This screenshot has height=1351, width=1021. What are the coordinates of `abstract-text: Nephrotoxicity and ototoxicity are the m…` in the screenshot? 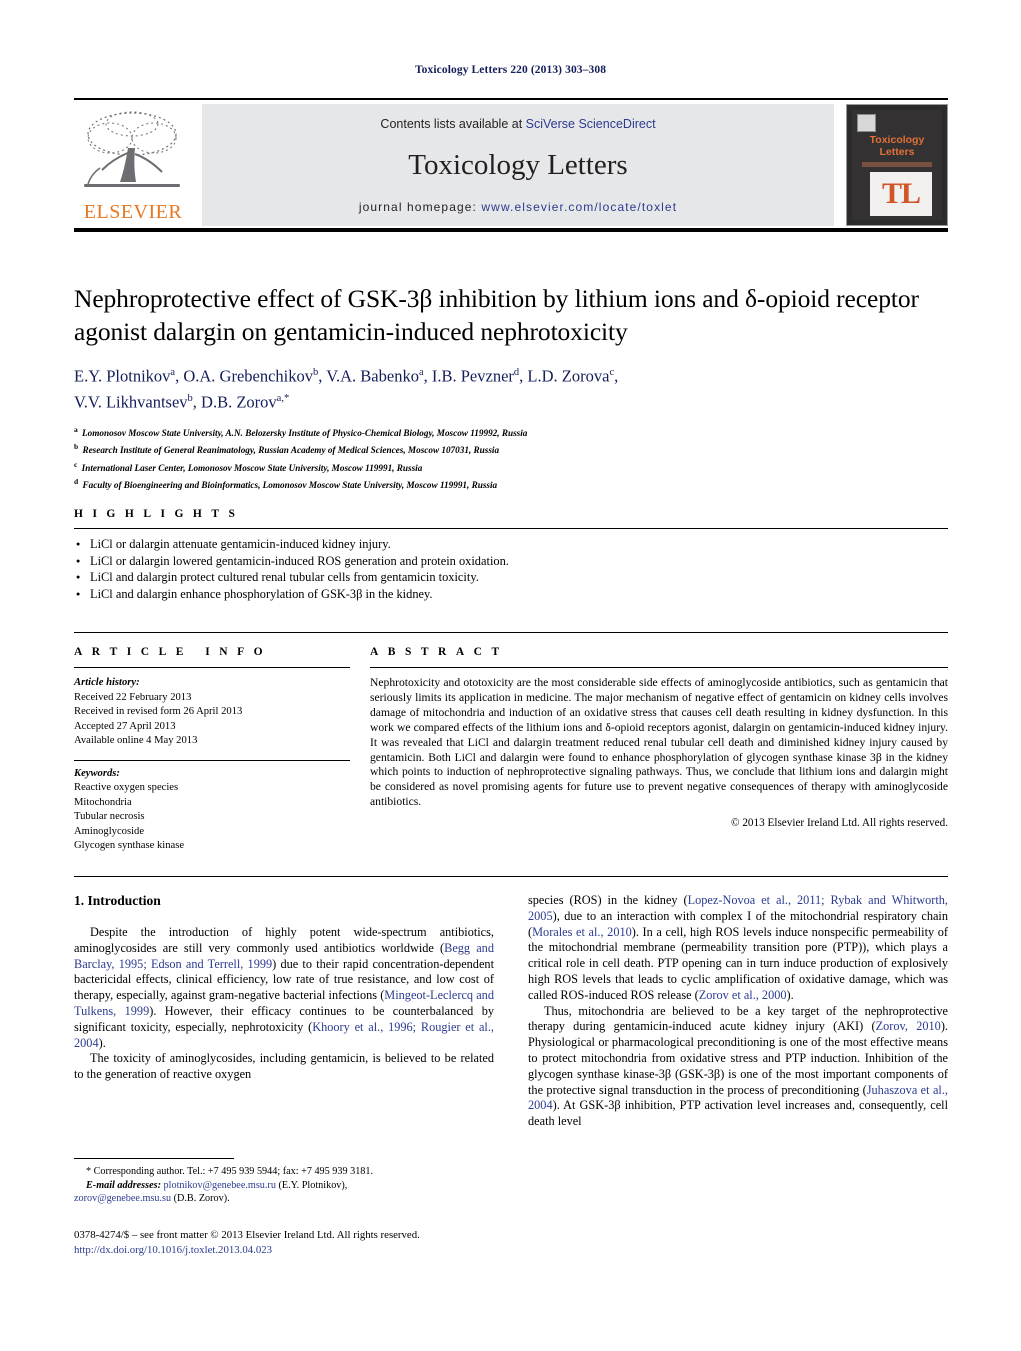 It's located at (659, 742).